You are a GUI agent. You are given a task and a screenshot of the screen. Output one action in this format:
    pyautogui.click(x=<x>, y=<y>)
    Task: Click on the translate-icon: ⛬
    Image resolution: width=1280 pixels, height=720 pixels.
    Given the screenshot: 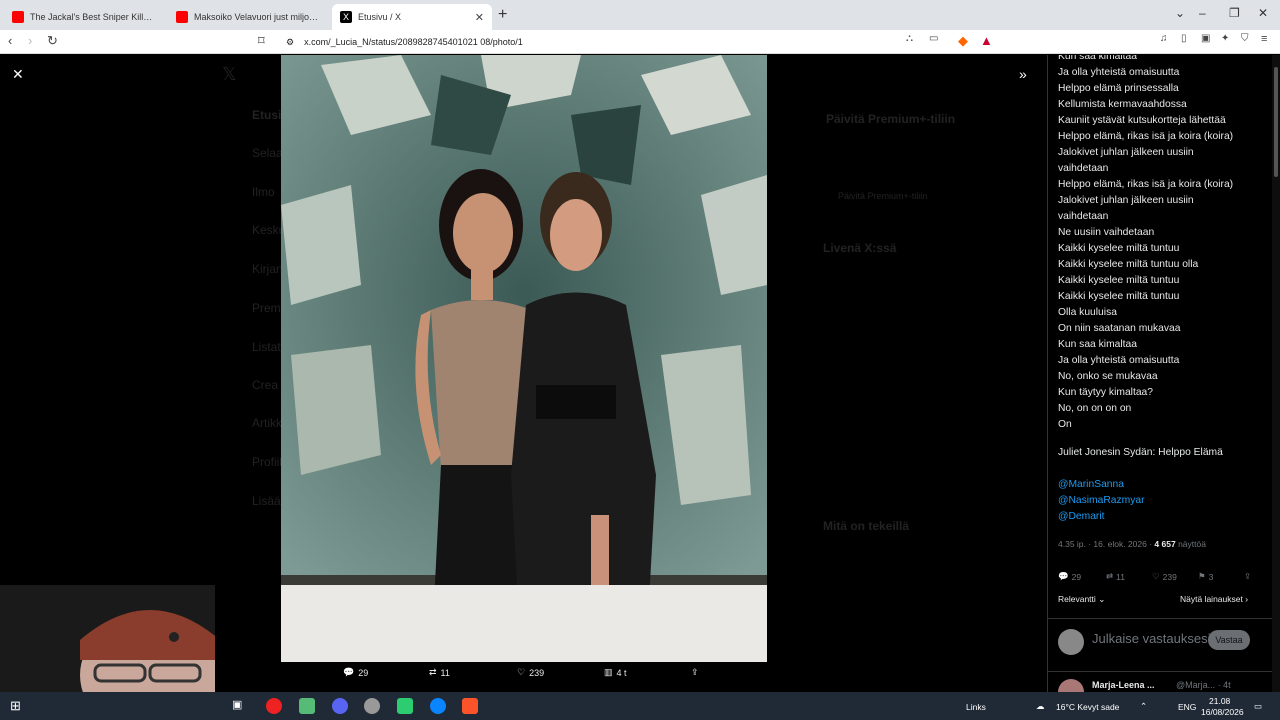 What is the action you would take?
    pyautogui.click(x=909, y=38)
    